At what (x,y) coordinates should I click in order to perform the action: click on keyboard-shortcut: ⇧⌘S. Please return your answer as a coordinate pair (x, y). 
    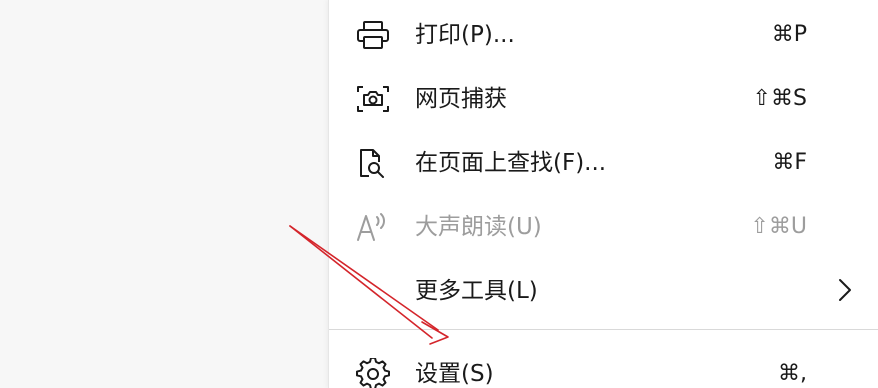
    Looking at the image, I should click on (779, 98).